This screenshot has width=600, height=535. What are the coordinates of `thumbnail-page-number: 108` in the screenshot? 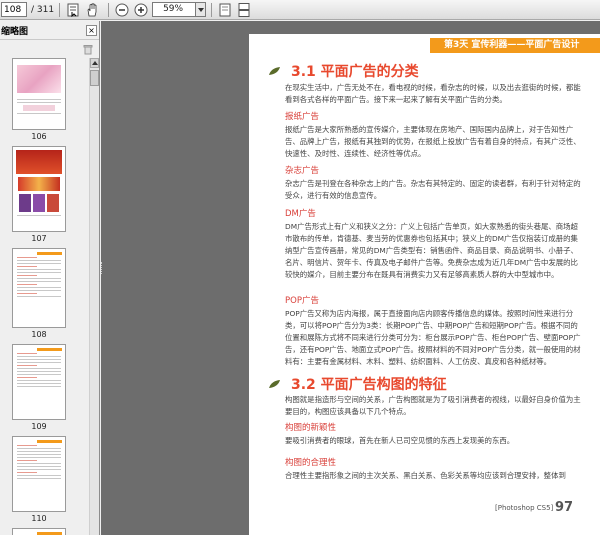 It's located at (39, 334).